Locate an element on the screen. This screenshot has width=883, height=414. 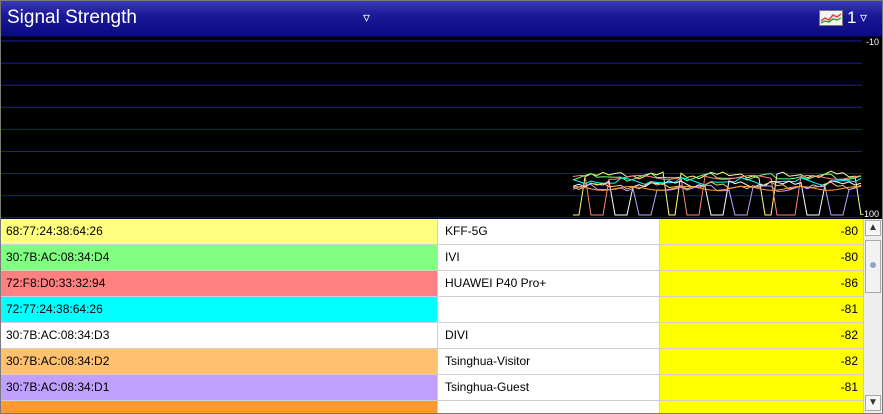
panel-title: Signal Strength is located at coordinates (72, 17).